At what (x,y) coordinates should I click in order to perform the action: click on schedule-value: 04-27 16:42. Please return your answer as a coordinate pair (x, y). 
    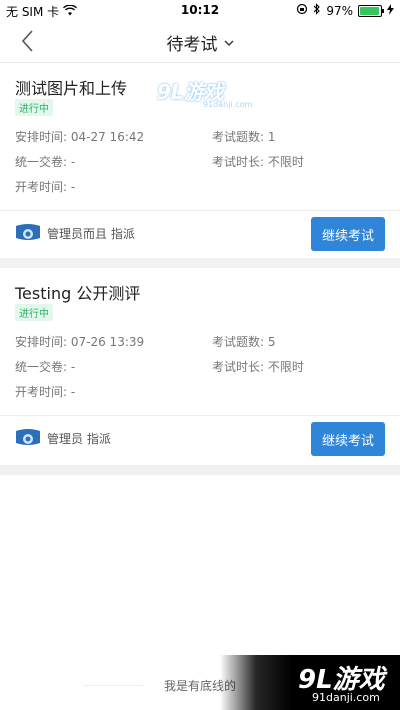
    Looking at the image, I should click on (107, 137).